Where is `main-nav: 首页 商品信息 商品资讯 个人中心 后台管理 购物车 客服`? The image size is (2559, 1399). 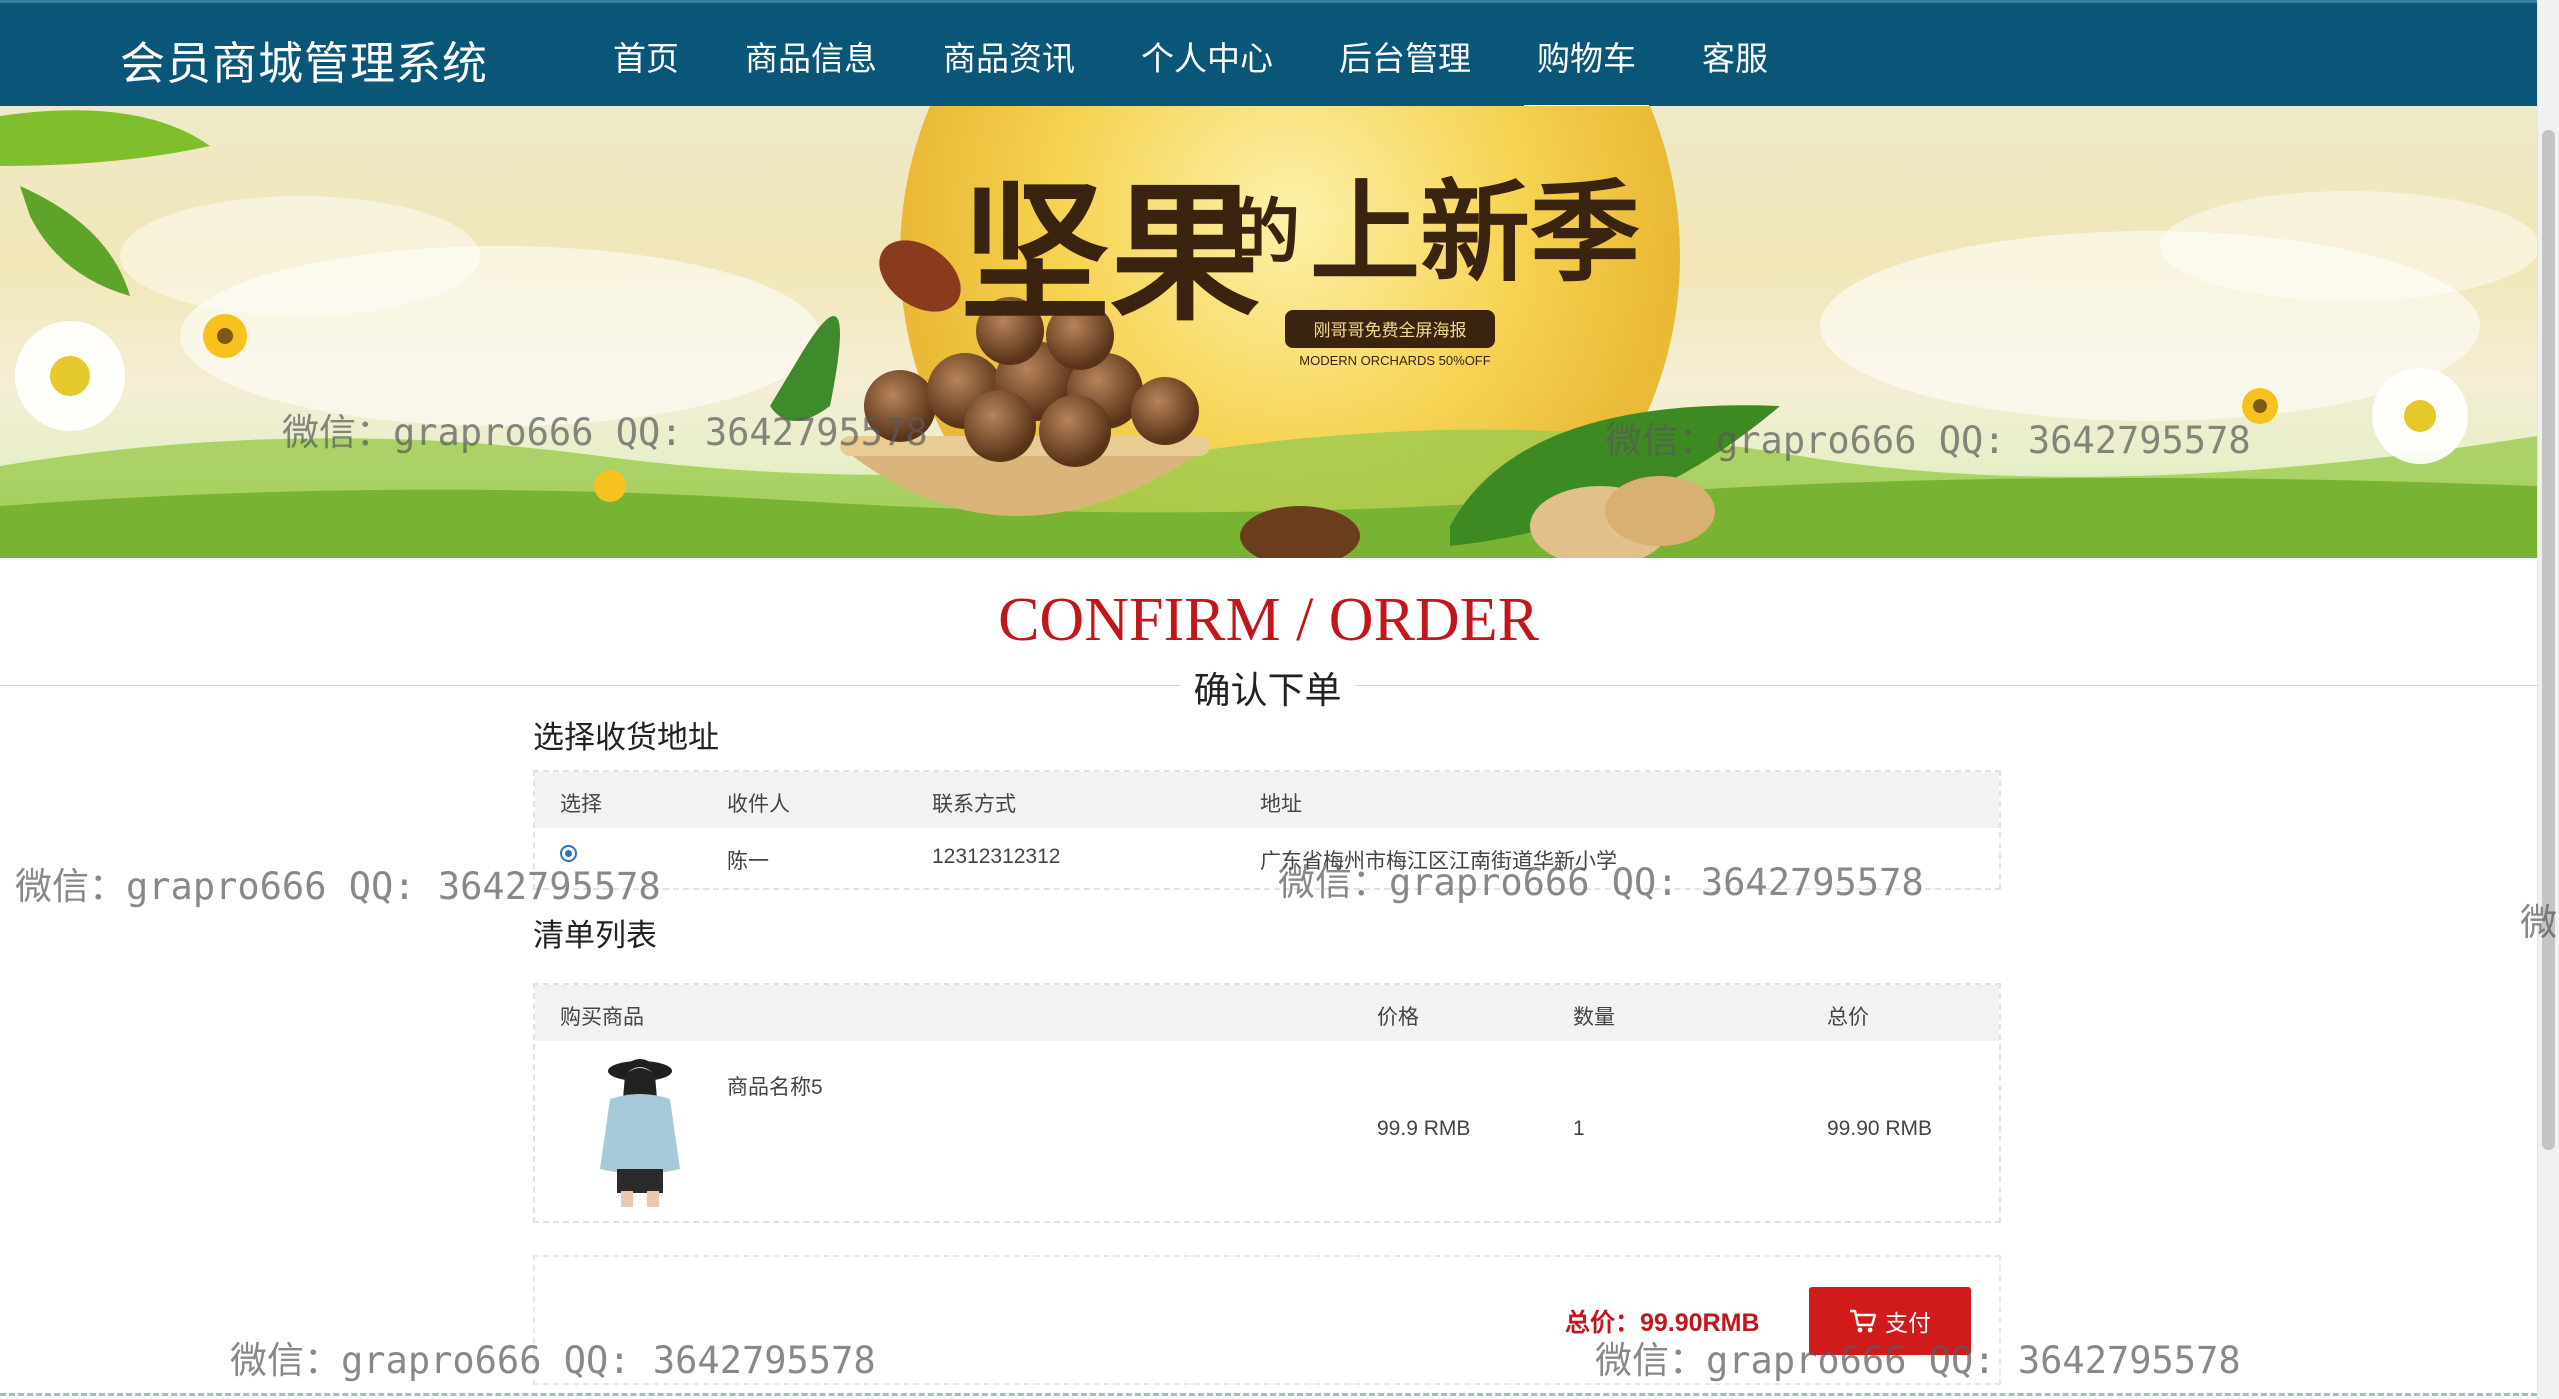 main-nav: 首页 商品信息 商品资讯 个人中心 后台管理 购物车 客服 is located at coordinates (1190, 56).